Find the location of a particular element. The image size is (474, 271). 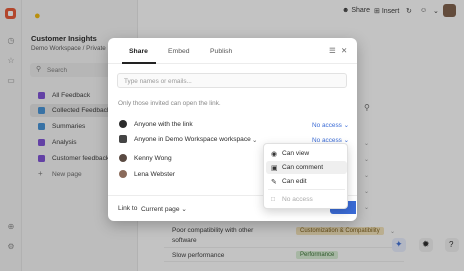

option-label: Can edit is located at coordinates (294, 181).